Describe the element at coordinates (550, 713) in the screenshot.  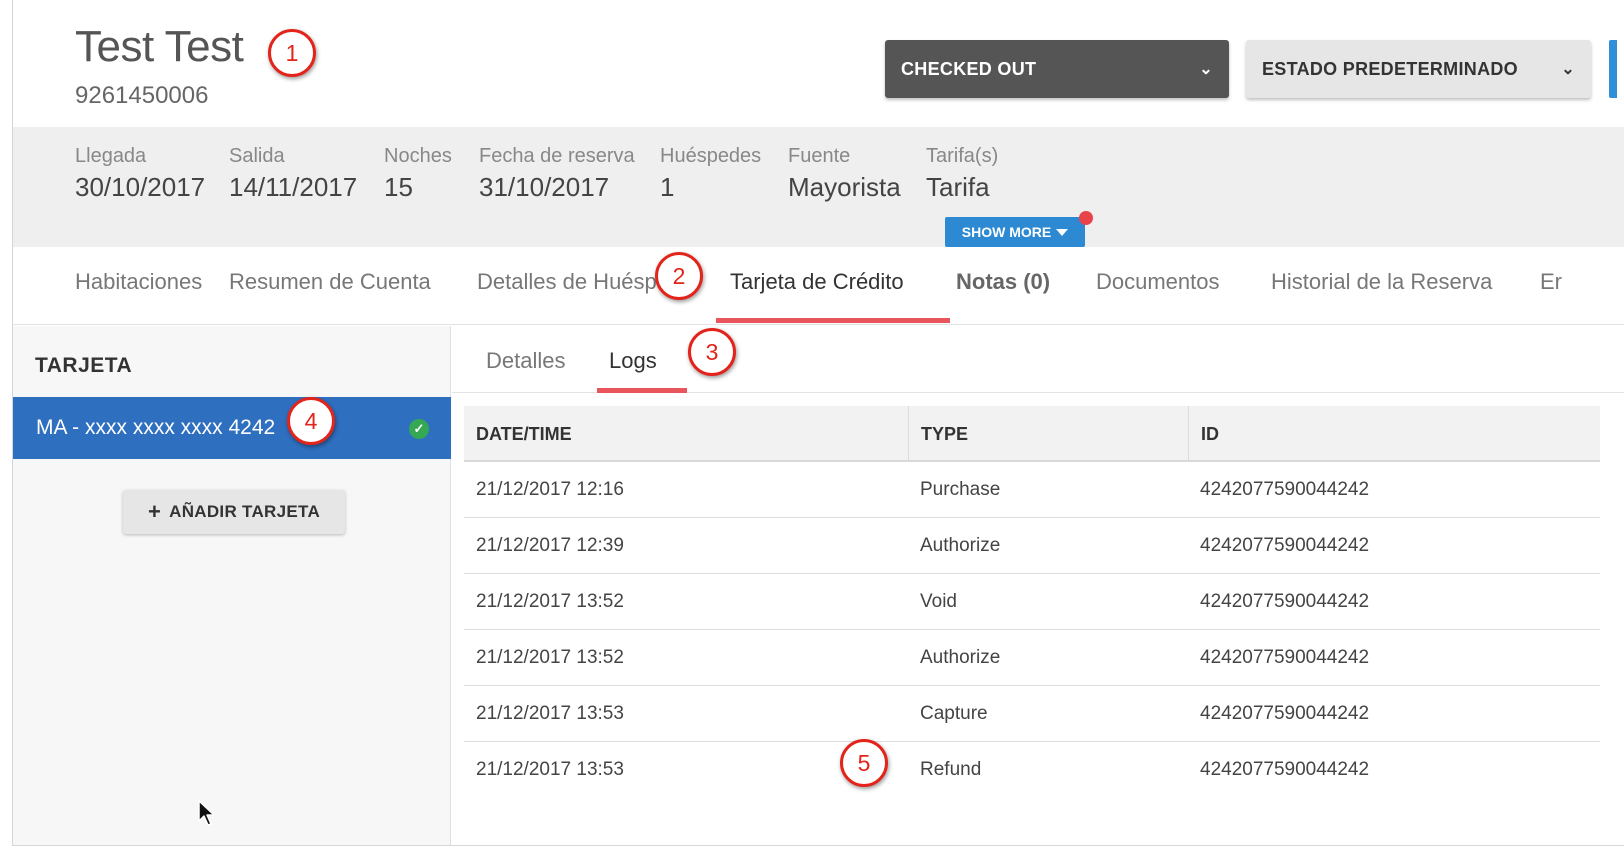
I see `cell-datetime: 21/12/2017 13:53` at that location.